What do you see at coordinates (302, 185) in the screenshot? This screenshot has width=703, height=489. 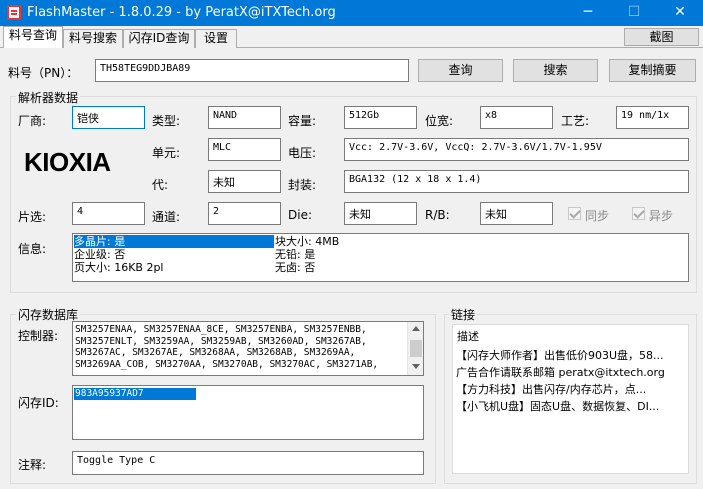 I see `package-label: 封装:` at bounding box center [302, 185].